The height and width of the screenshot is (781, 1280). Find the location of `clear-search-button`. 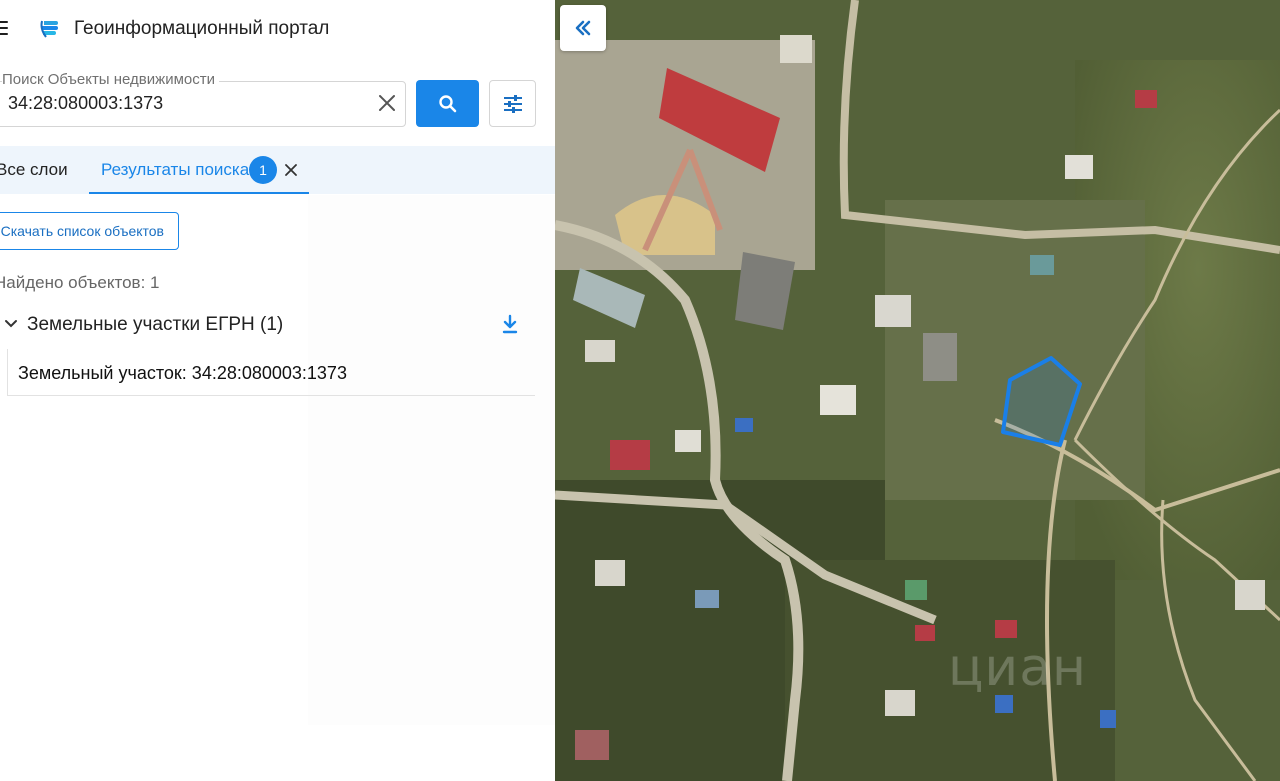

clear-search-button is located at coordinates (387, 103).